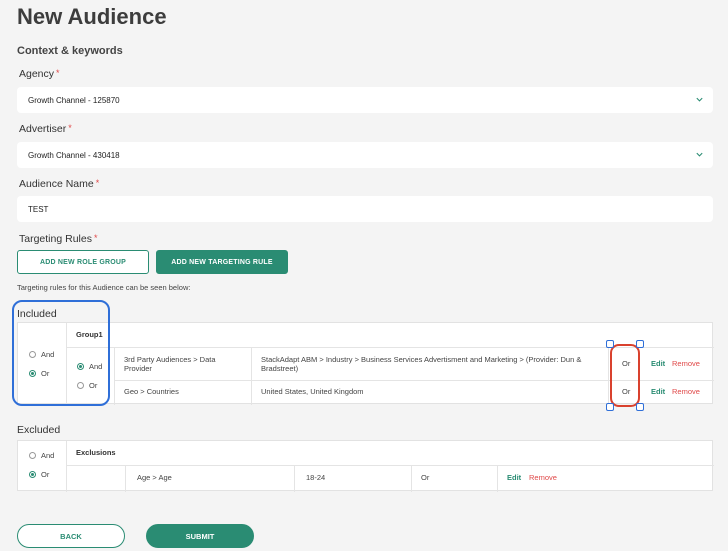  Describe the element at coordinates (316, 478) in the screenshot. I see `rule-value: 18-24` at that location.